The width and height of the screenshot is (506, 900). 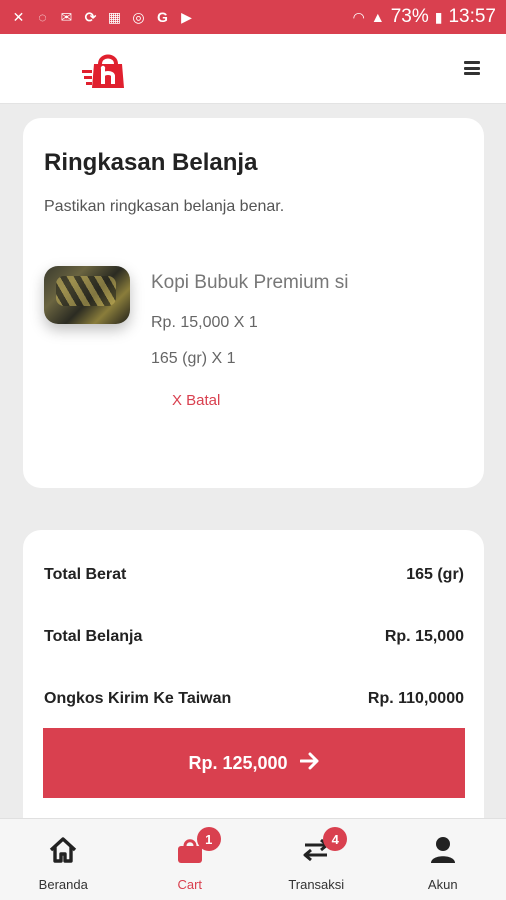 What do you see at coordinates (358, 16) in the screenshot?
I see `wifi-icon: ◠` at bounding box center [358, 16].